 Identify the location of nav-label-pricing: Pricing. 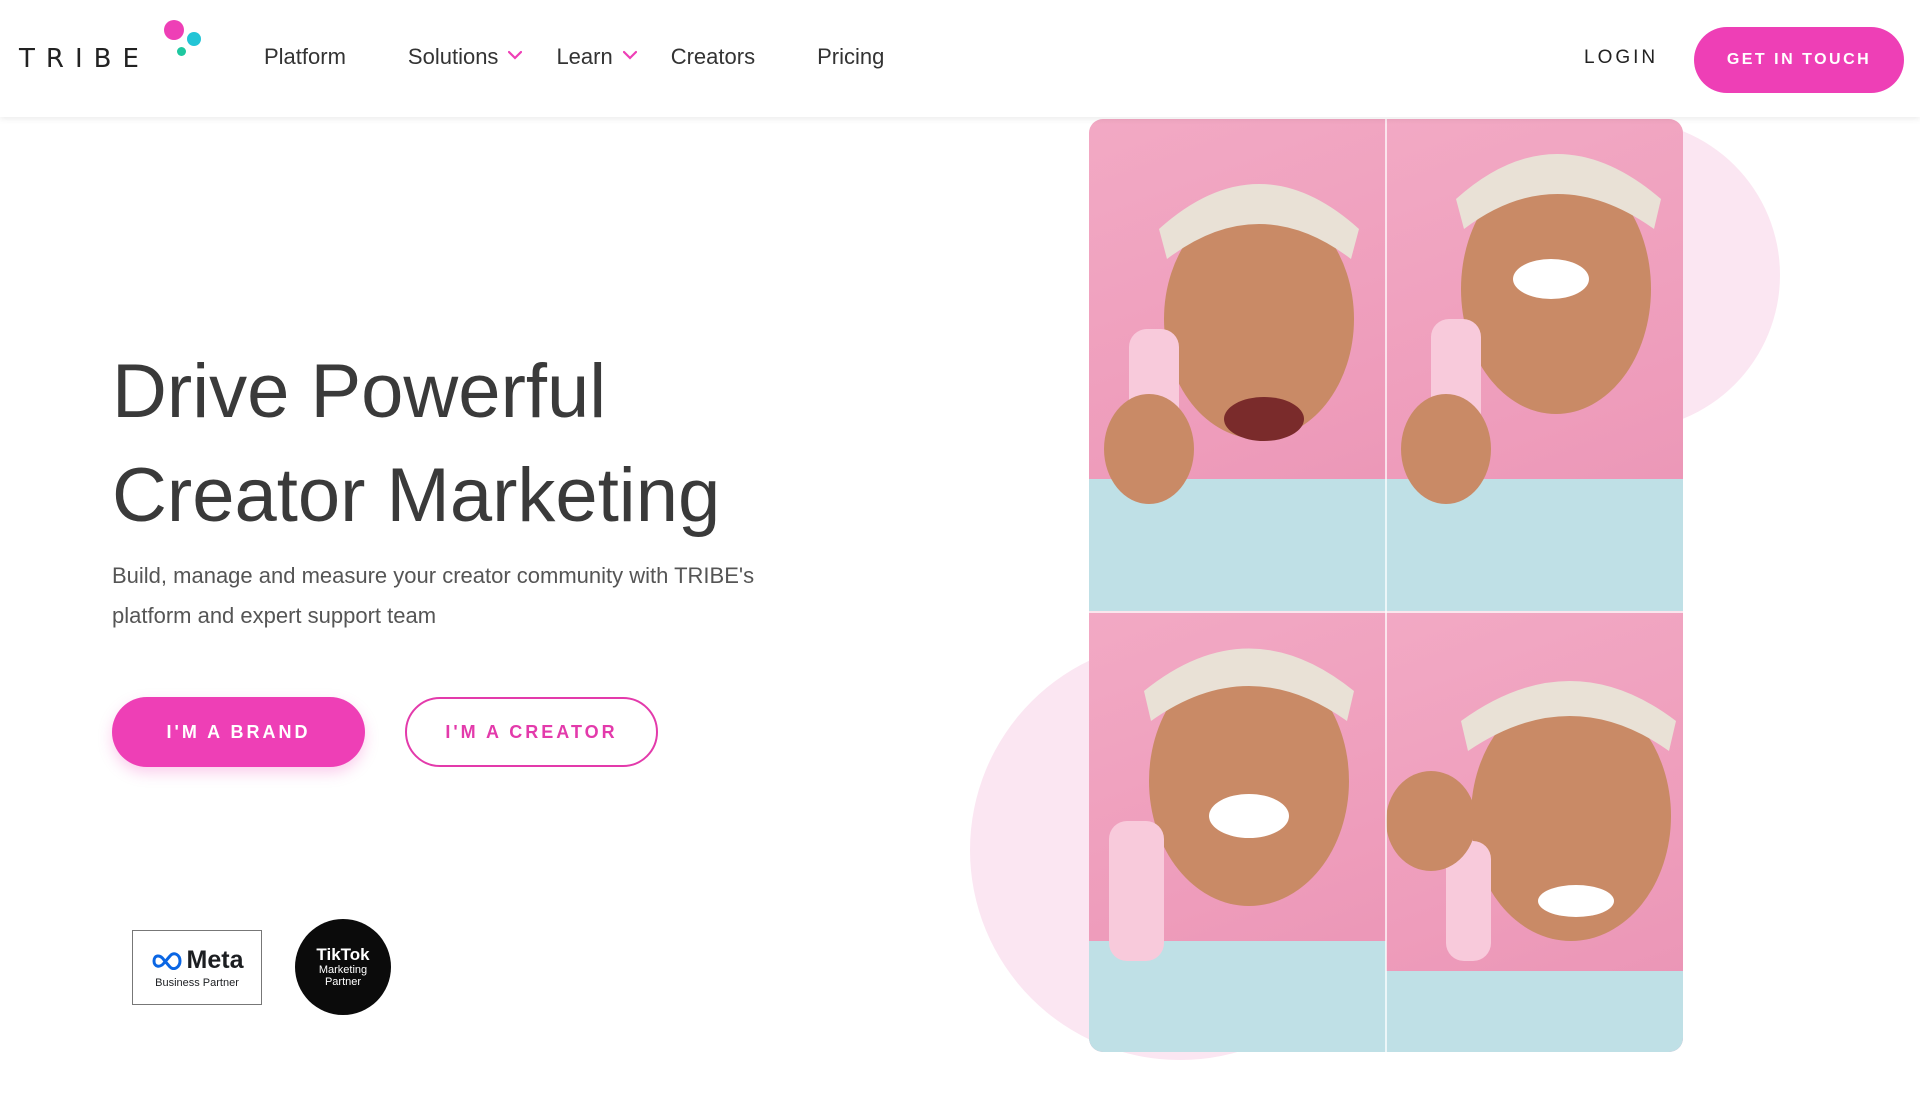
(851, 56).